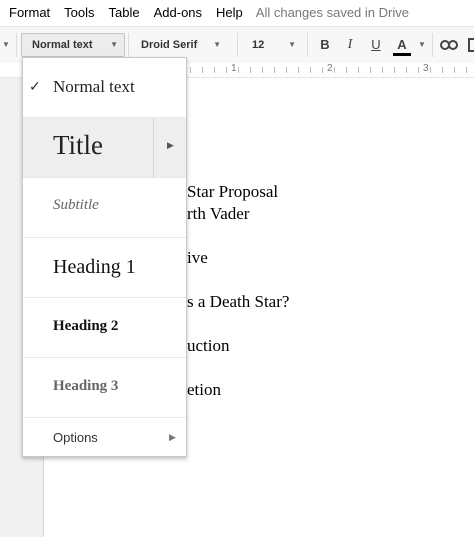 The height and width of the screenshot is (537, 474). I want to click on document-line: ive, so click(197, 257).